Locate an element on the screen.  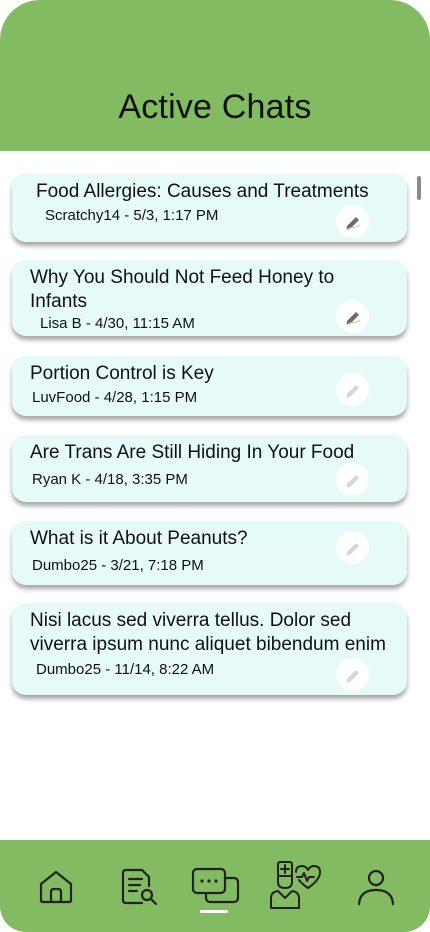
active-tab-indicator is located at coordinates (214, 911).